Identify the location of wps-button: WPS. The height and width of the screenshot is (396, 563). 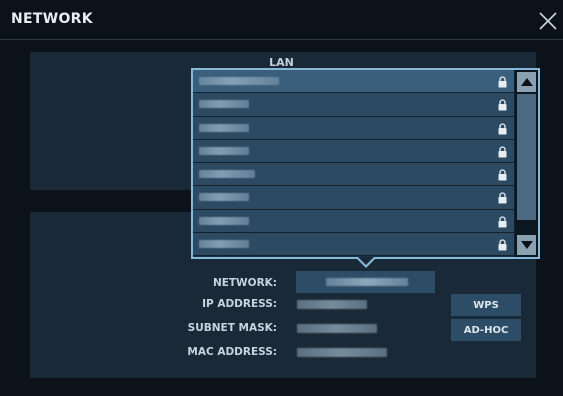
(486, 305).